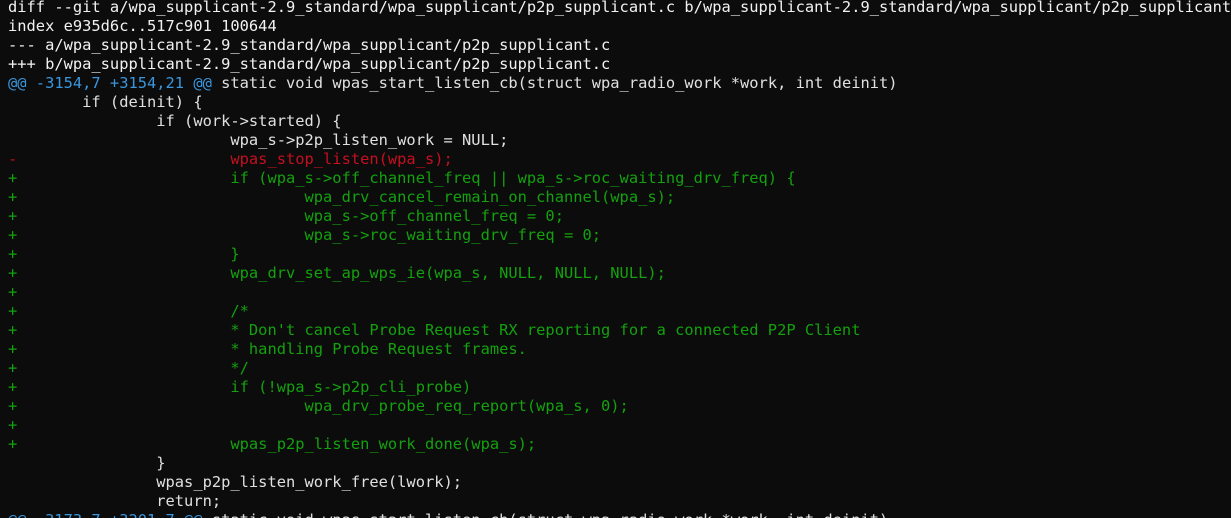 The height and width of the screenshot is (518, 1231). What do you see at coordinates (235, 482) in the screenshot?
I see `diff-context-line: wpas_p2p_listen_work_free(lwork);` at bounding box center [235, 482].